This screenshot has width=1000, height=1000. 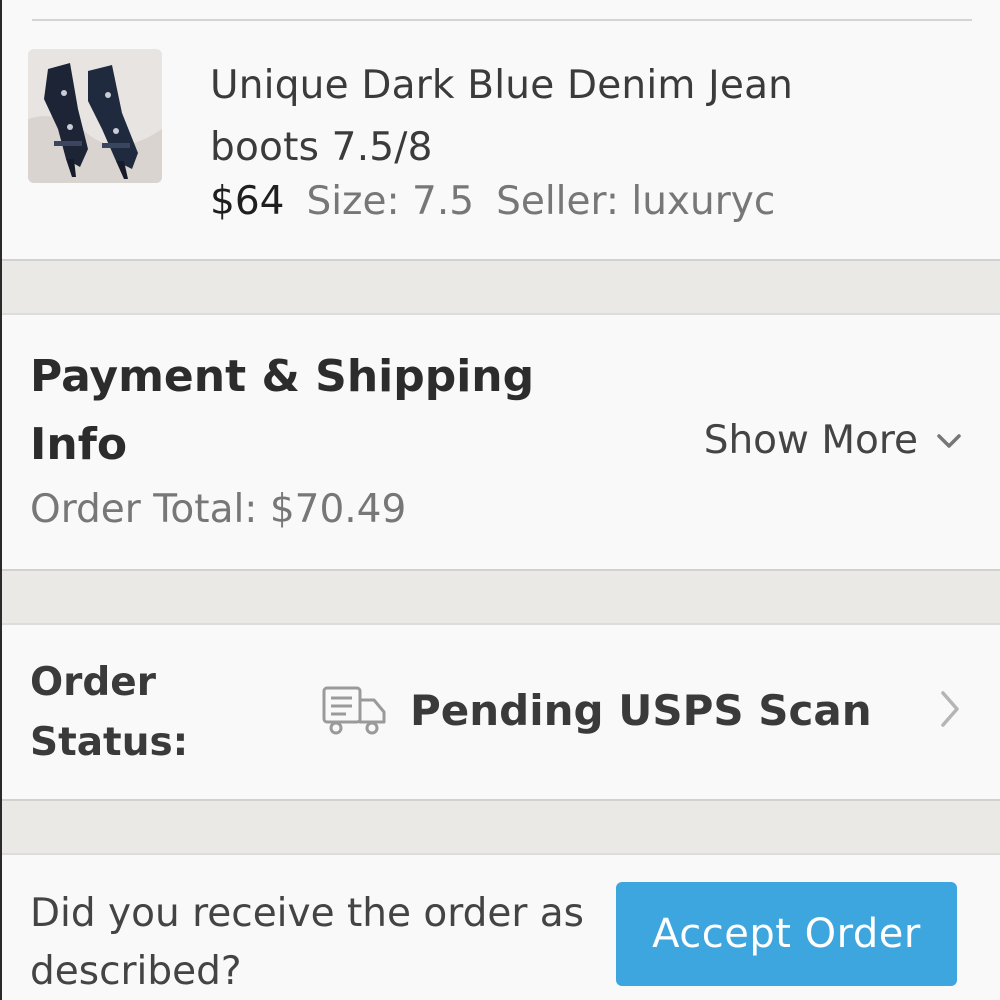 I want to click on order-status-text: Pending USPS Scan, so click(x=641, y=710).